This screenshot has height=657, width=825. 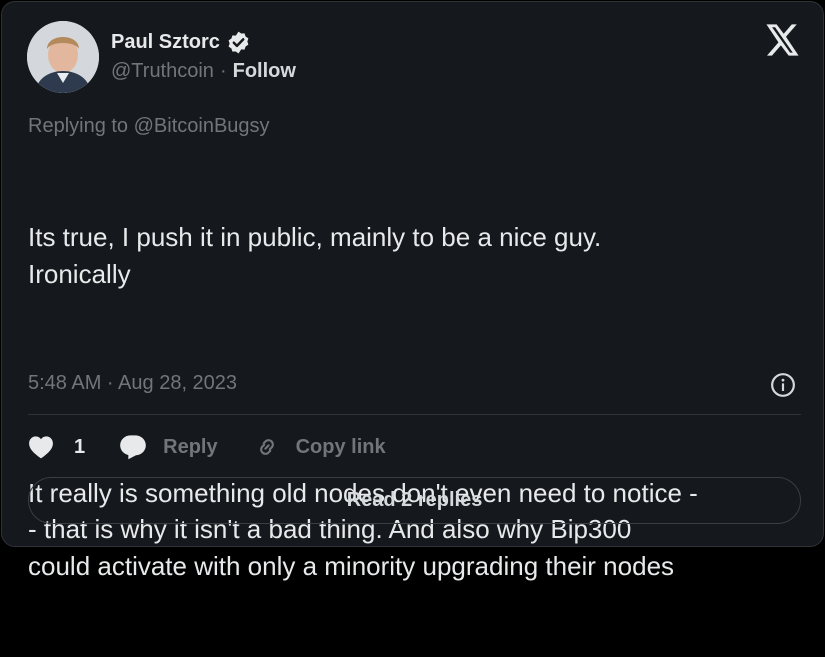 I want to click on tweet-timestamp: 5:48 AM · Aug 28, 2023, so click(x=132, y=383).